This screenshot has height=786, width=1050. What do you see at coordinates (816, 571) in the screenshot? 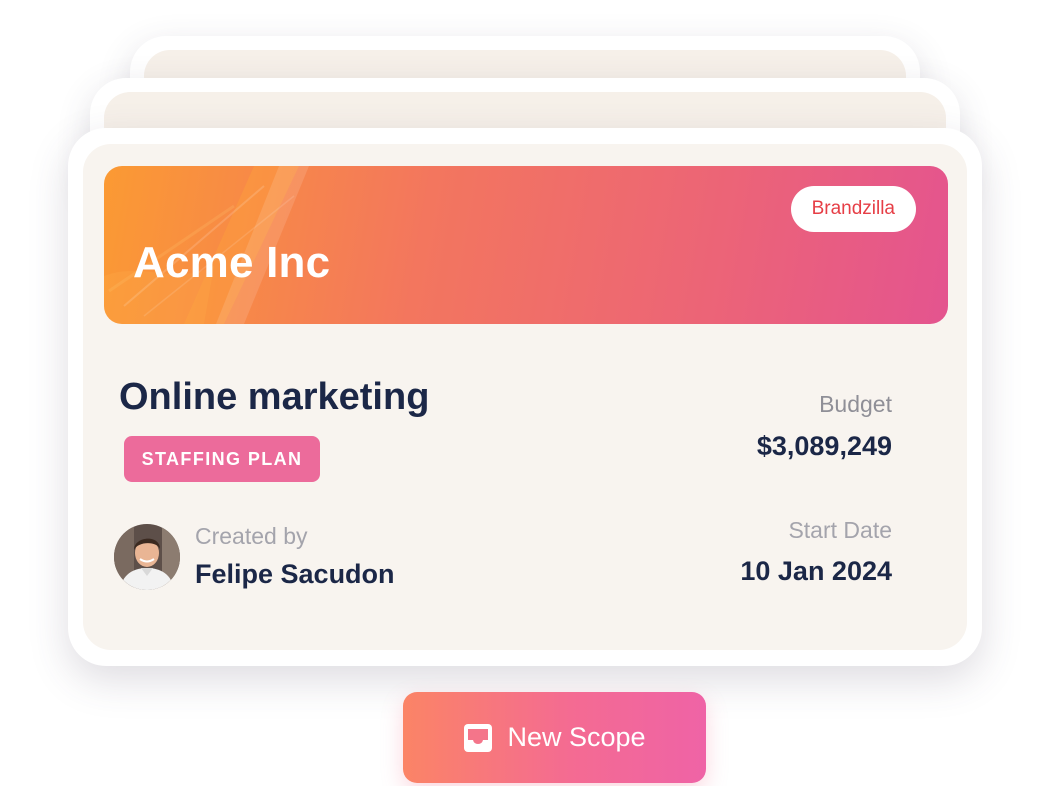
I see `start-date-value: 10 Jan 2024` at bounding box center [816, 571].